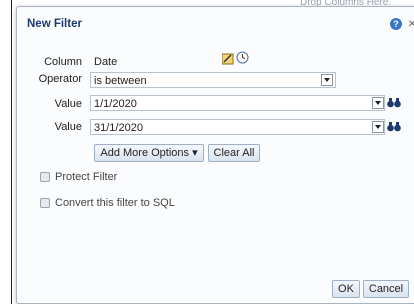 The height and width of the screenshot is (304, 414). Describe the element at coordinates (63, 62) in the screenshot. I see `column-label: Column` at that location.